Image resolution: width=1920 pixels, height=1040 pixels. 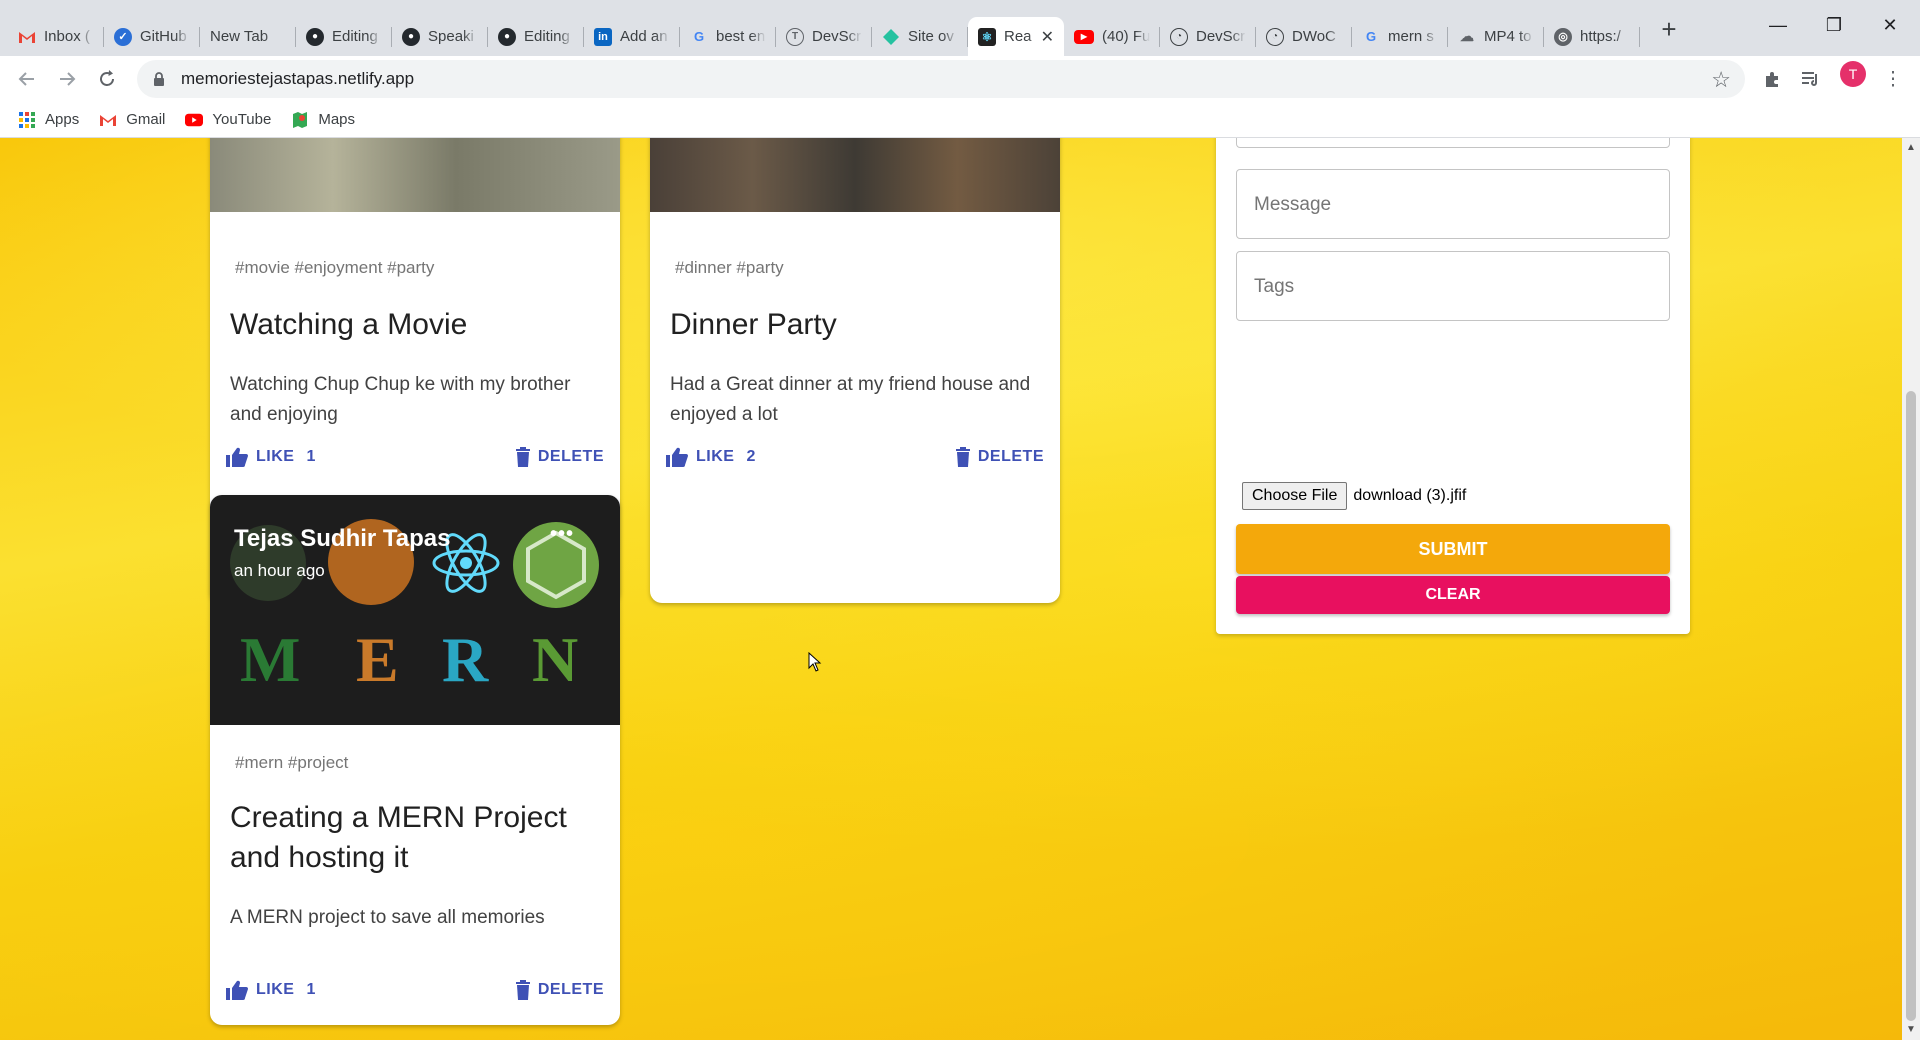 What do you see at coordinates (728, 36) in the screenshot?
I see `tab-google-search: G best en` at bounding box center [728, 36].